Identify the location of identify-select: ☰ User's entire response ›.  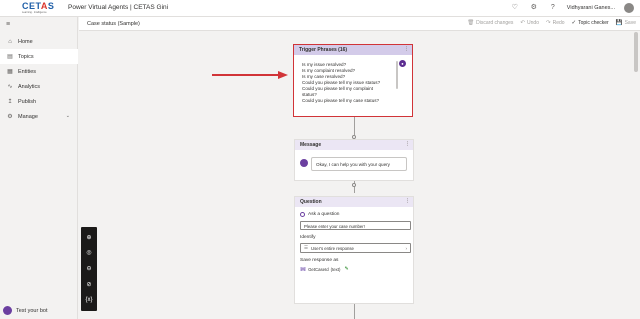
(355, 248).